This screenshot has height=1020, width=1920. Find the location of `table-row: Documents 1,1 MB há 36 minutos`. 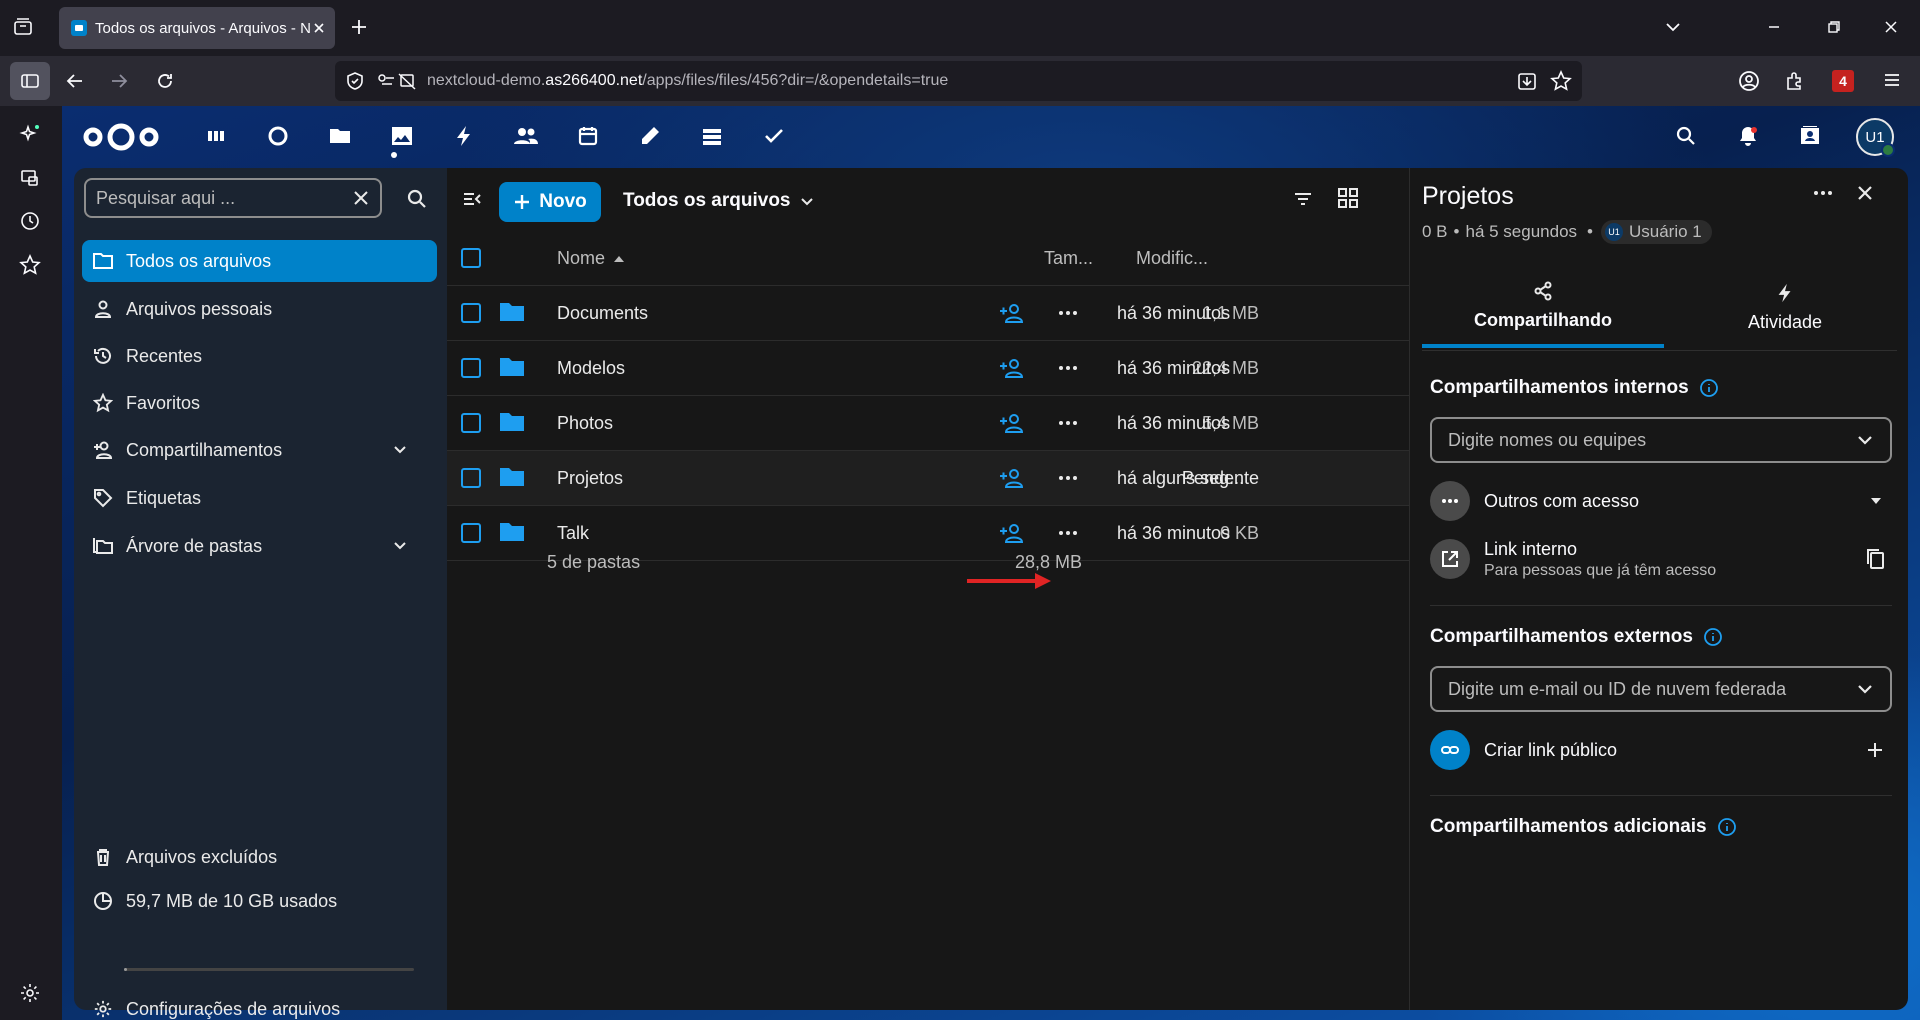

table-row: Documents 1,1 MB há 36 minutos is located at coordinates (928, 313).